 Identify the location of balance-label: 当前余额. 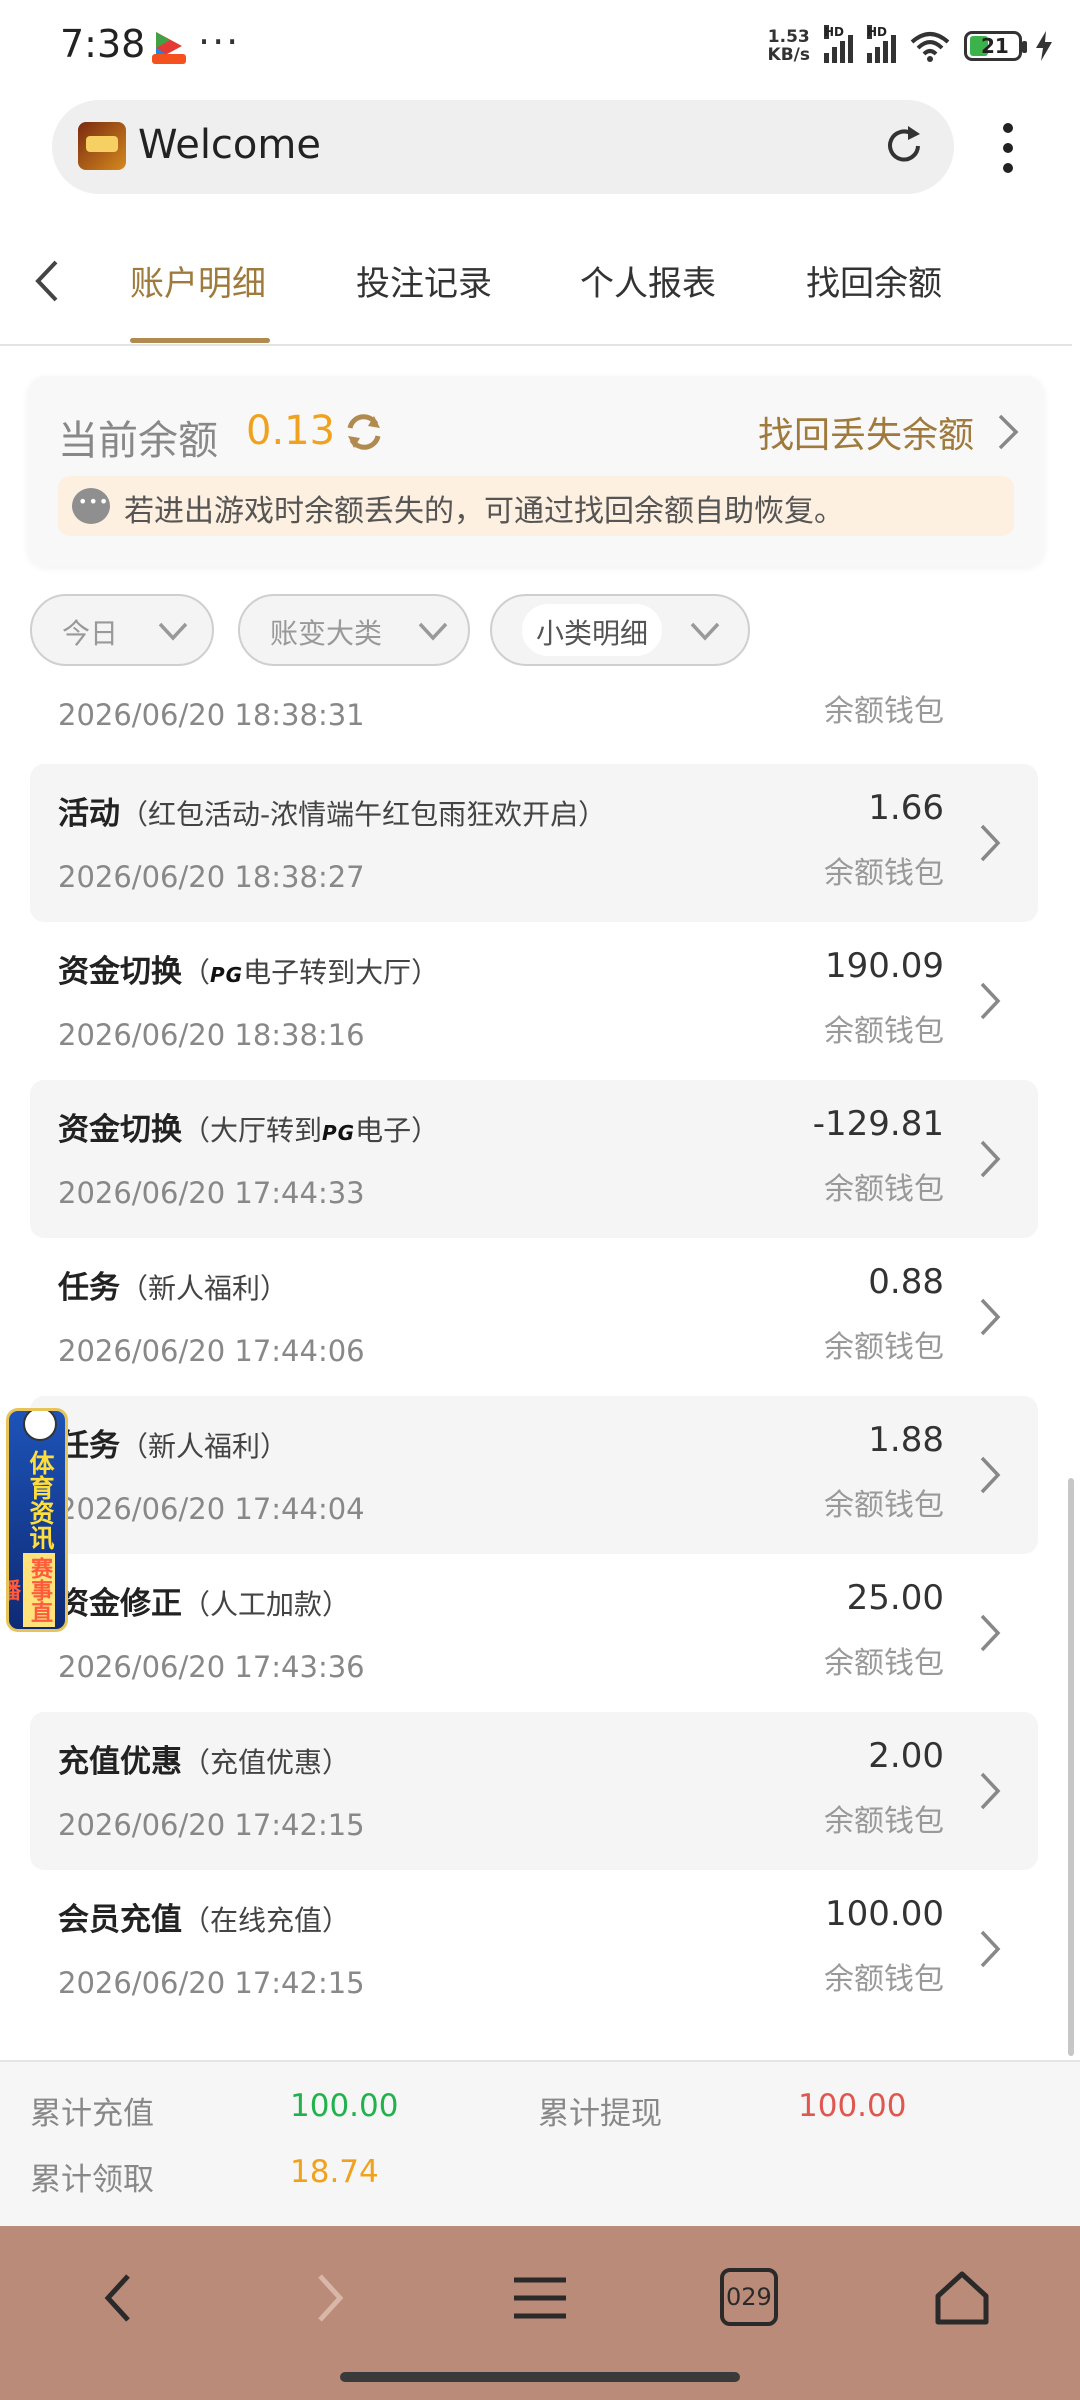
(138, 441).